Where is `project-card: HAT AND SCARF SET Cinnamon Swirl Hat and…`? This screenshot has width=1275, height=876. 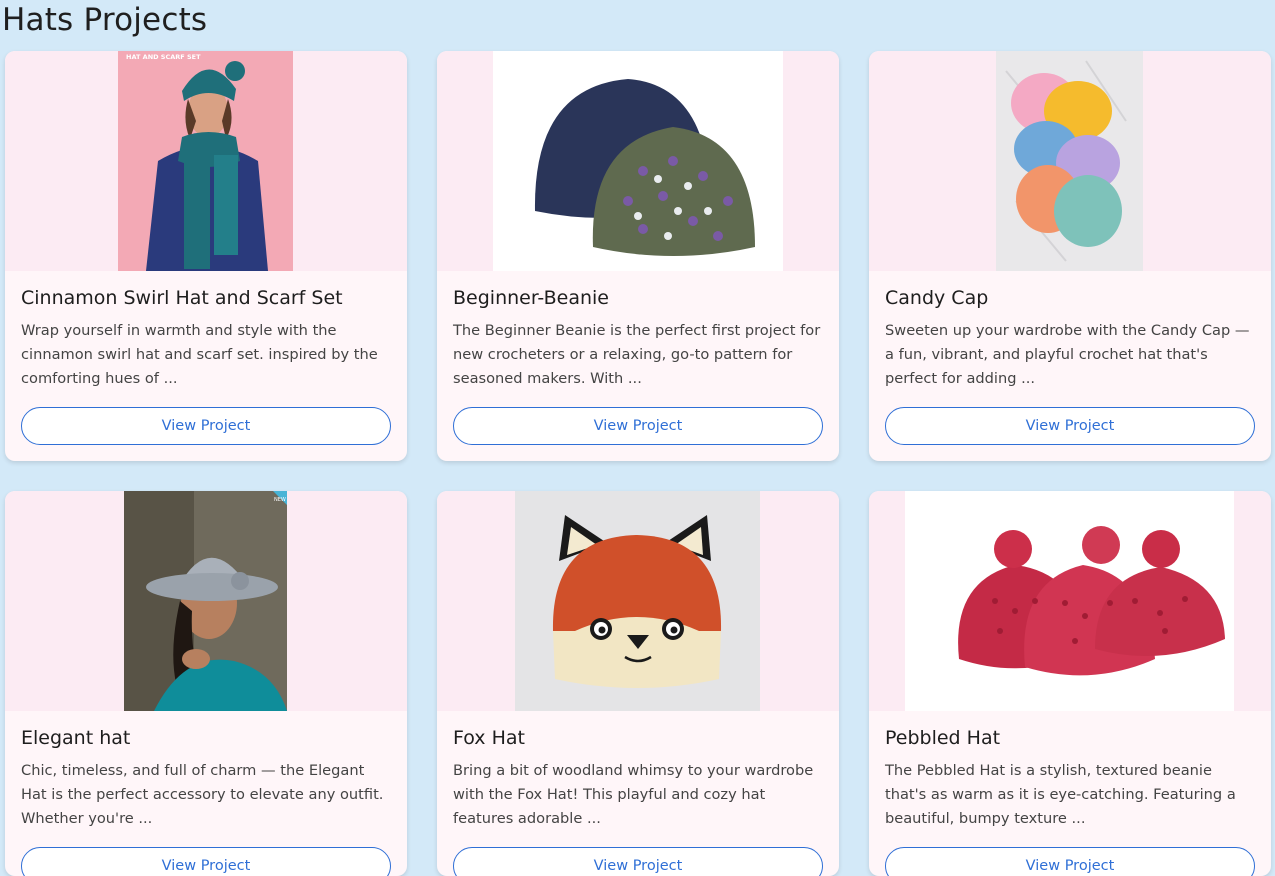
project-card: HAT AND SCARF SET Cinnamon Swirl Hat and… is located at coordinates (206, 256).